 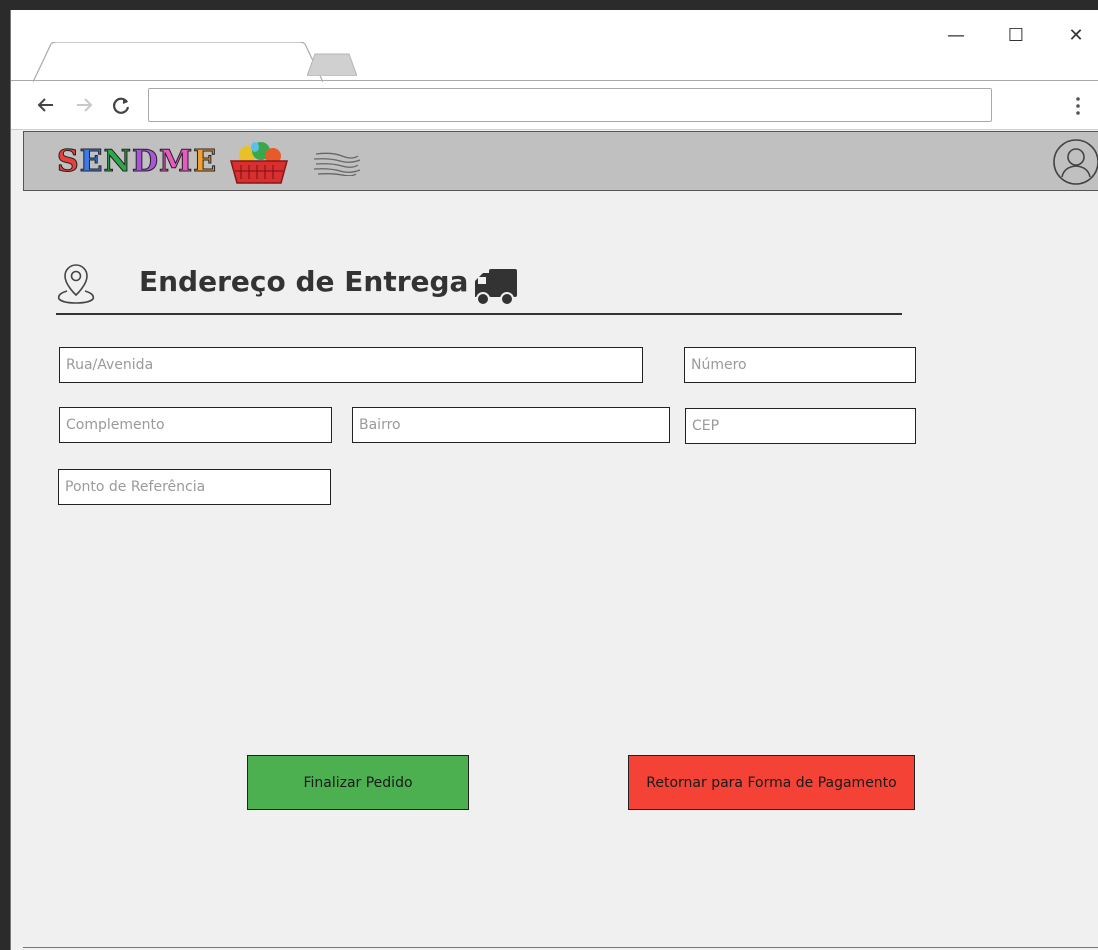 I want to click on app-header: SENDME, so click(x=560, y=161).